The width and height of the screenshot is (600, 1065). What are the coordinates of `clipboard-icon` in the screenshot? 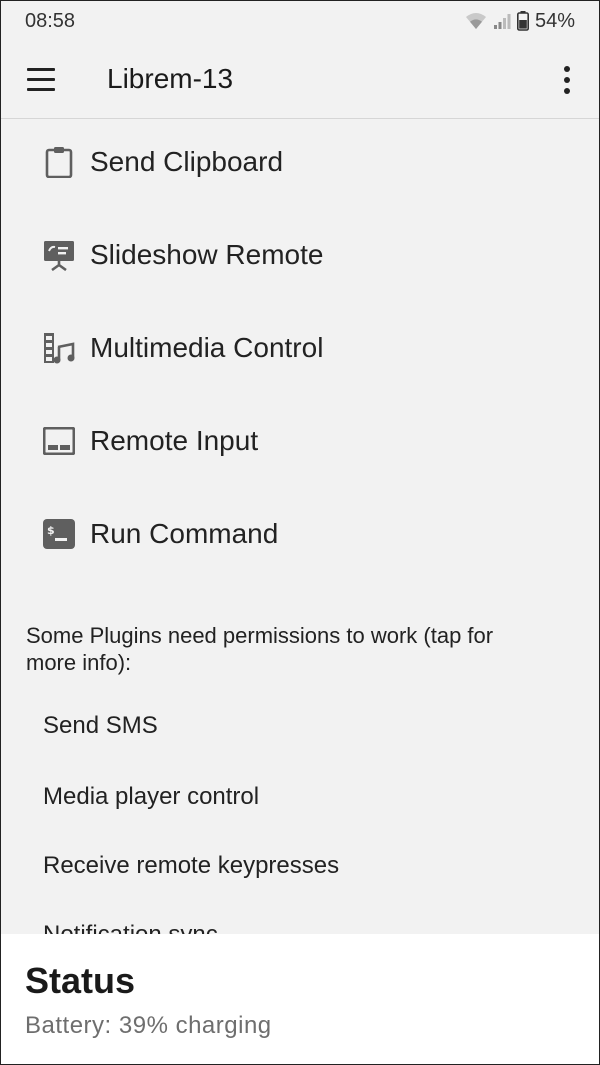 It's located at (59, 162).